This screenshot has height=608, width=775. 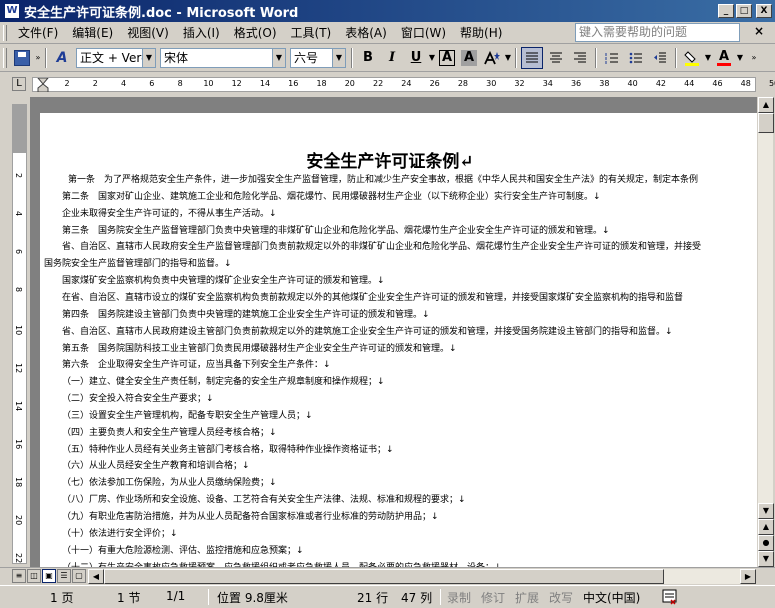 I want to click on highlight-arrow-icon: ▼, so click(x=708, y=57).